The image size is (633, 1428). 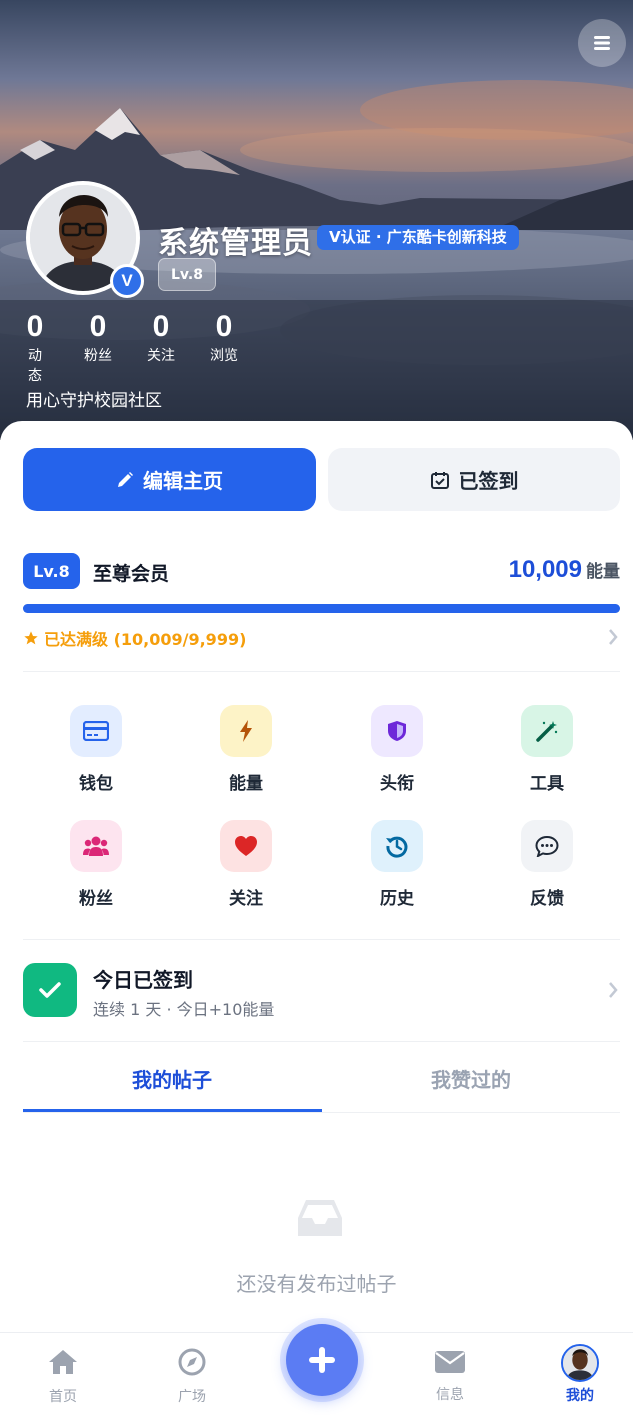 I want to click on history-icon, so click(x=397, y=846).